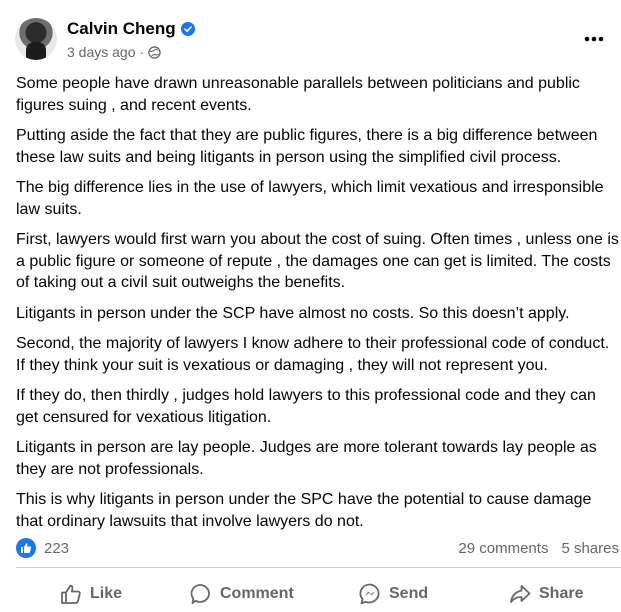 This screenshot has width=621, height=612. What do you see at coordinates (187, 29) in the screenshot?
I see `verified-badge-icon` at bounding box center [187, 29].